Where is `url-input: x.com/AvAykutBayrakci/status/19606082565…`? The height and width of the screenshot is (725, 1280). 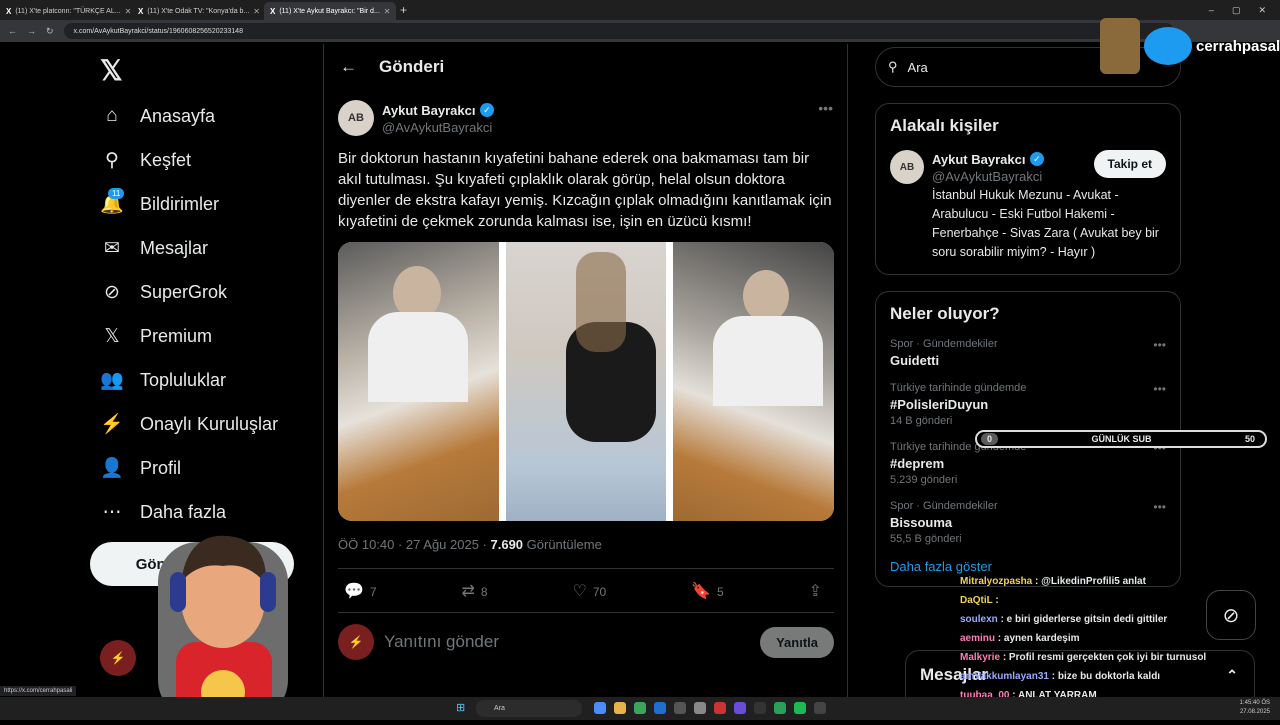
url-input: x.com/AvAykutBayrakci/status/19606082565… is located at coordinates (618, 31).